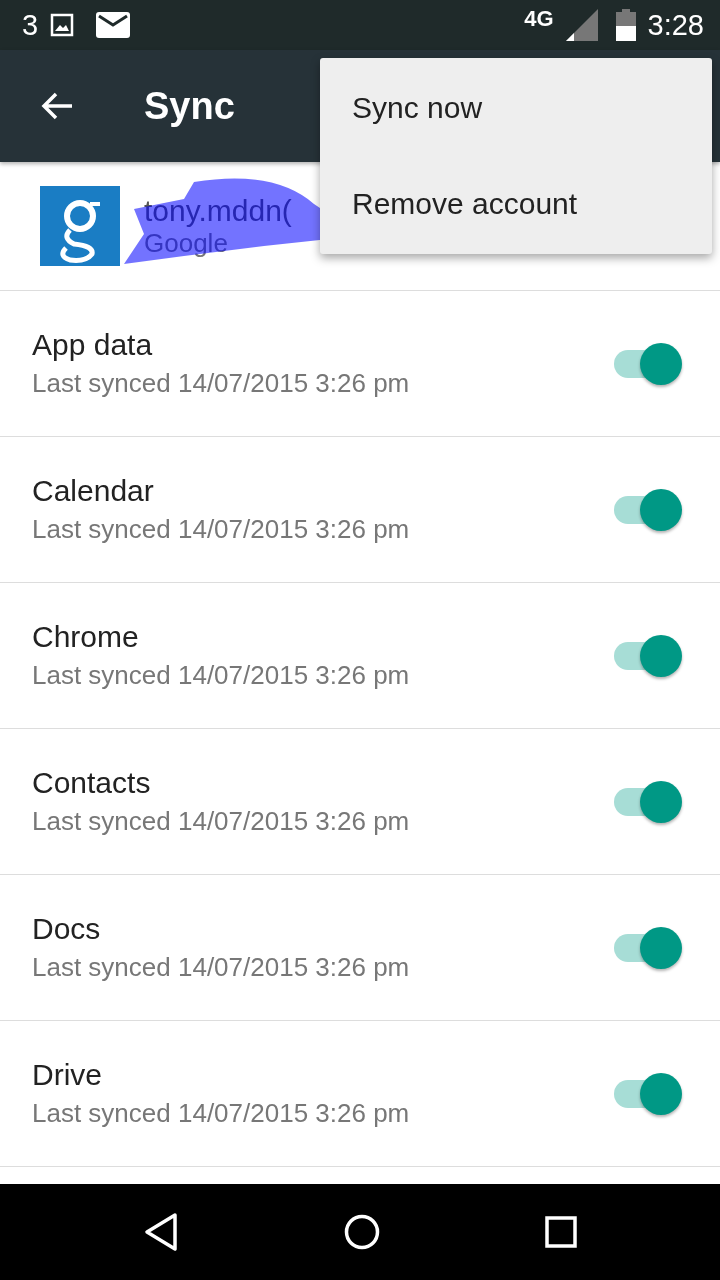 The image size is (720, 1280). Describe the element at coordinates (67, 929) in the screenshot. I see `sync-item-name: Docs` at that location.